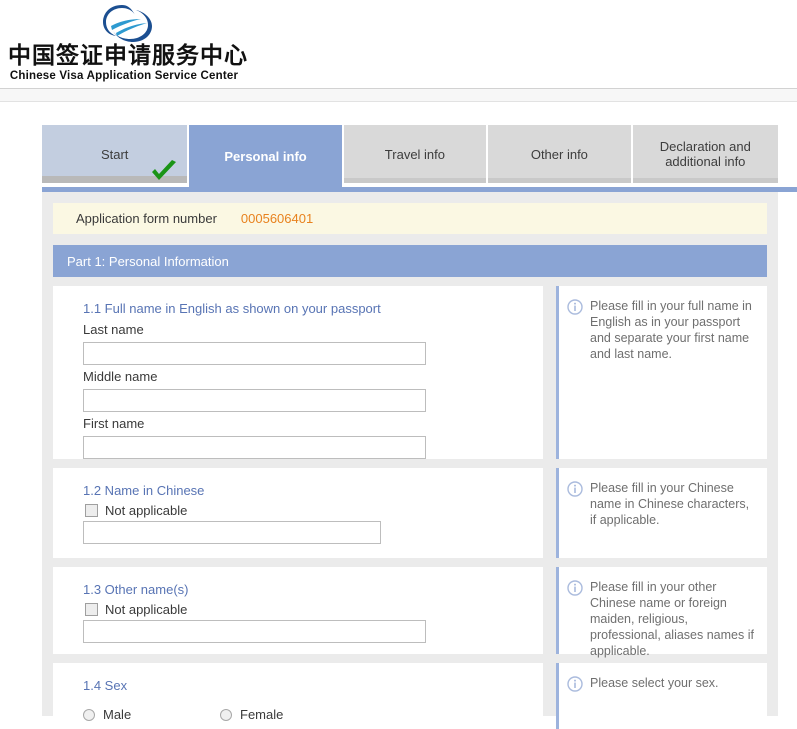  Describe the element at coordinates (661, 696) in the screenshot. I see `question-1-4-help: Please select your sex.` at that location.